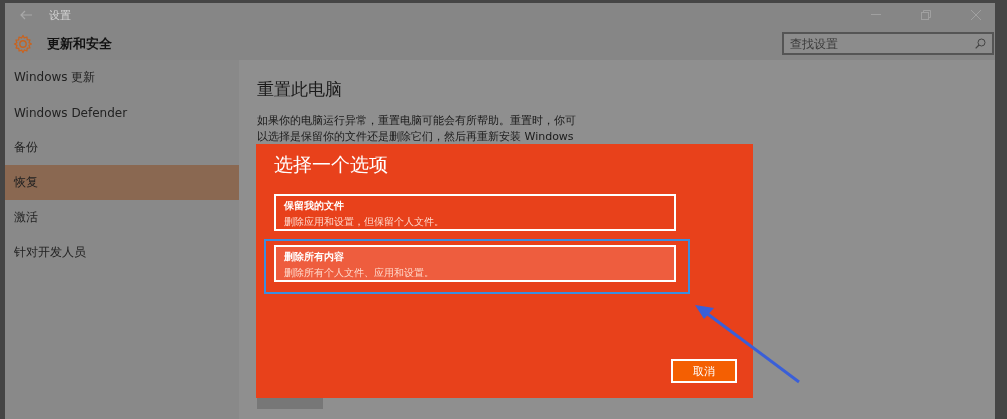  Describe the element at coordinates (122, 147) in the screenshot. I see `sidebar-item: 备份` at that location.